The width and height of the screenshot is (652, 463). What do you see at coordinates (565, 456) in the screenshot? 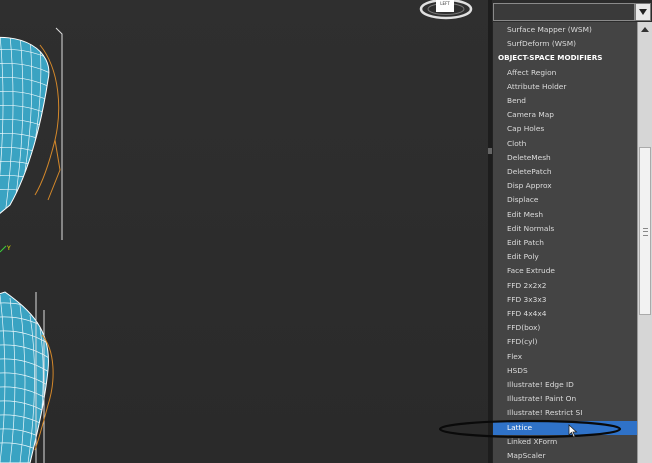
I see `list-item: MapScaler` at bounding box center [565, 456].